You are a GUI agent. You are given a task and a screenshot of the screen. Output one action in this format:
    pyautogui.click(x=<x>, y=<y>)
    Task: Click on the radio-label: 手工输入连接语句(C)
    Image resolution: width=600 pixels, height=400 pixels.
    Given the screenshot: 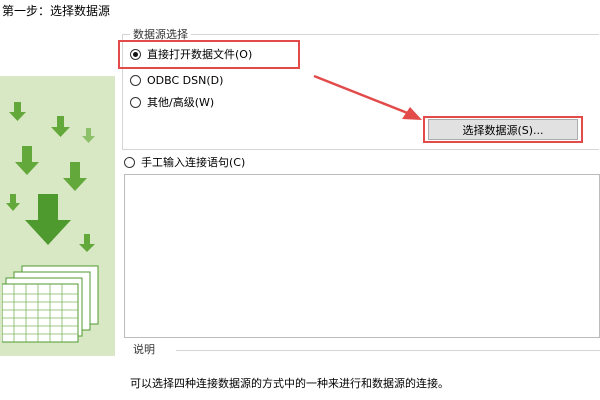 What is the action you would take?
    pyautogui.click(x=193, y=162)
    